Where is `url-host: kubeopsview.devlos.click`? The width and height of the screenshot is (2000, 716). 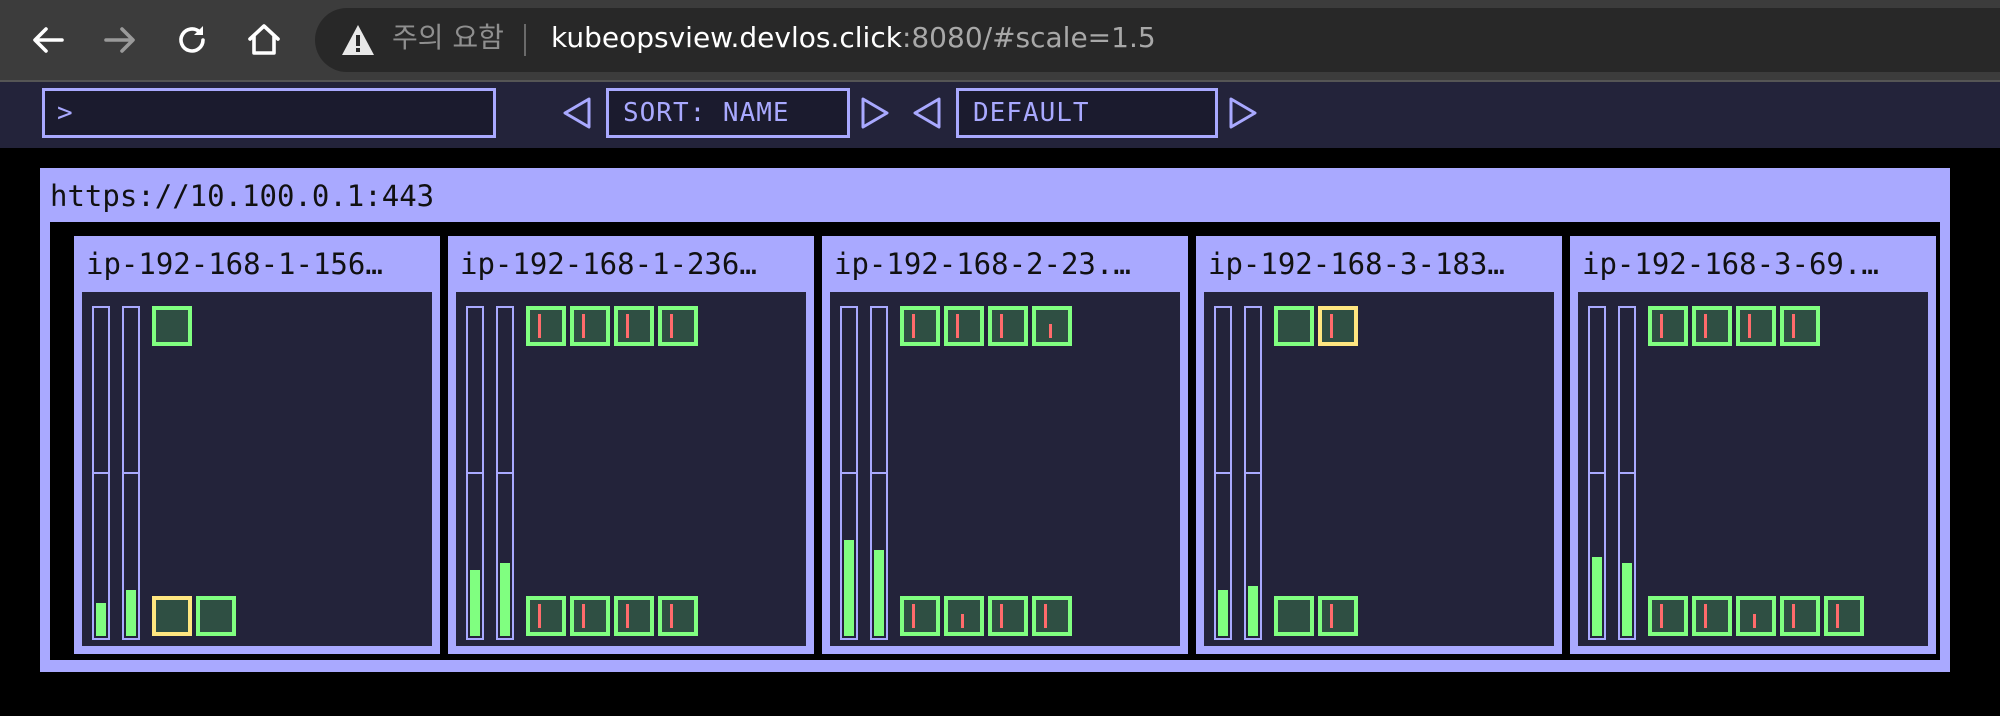 url-host: kubeopsview.devlos.click is located at coordinates (726, 37).